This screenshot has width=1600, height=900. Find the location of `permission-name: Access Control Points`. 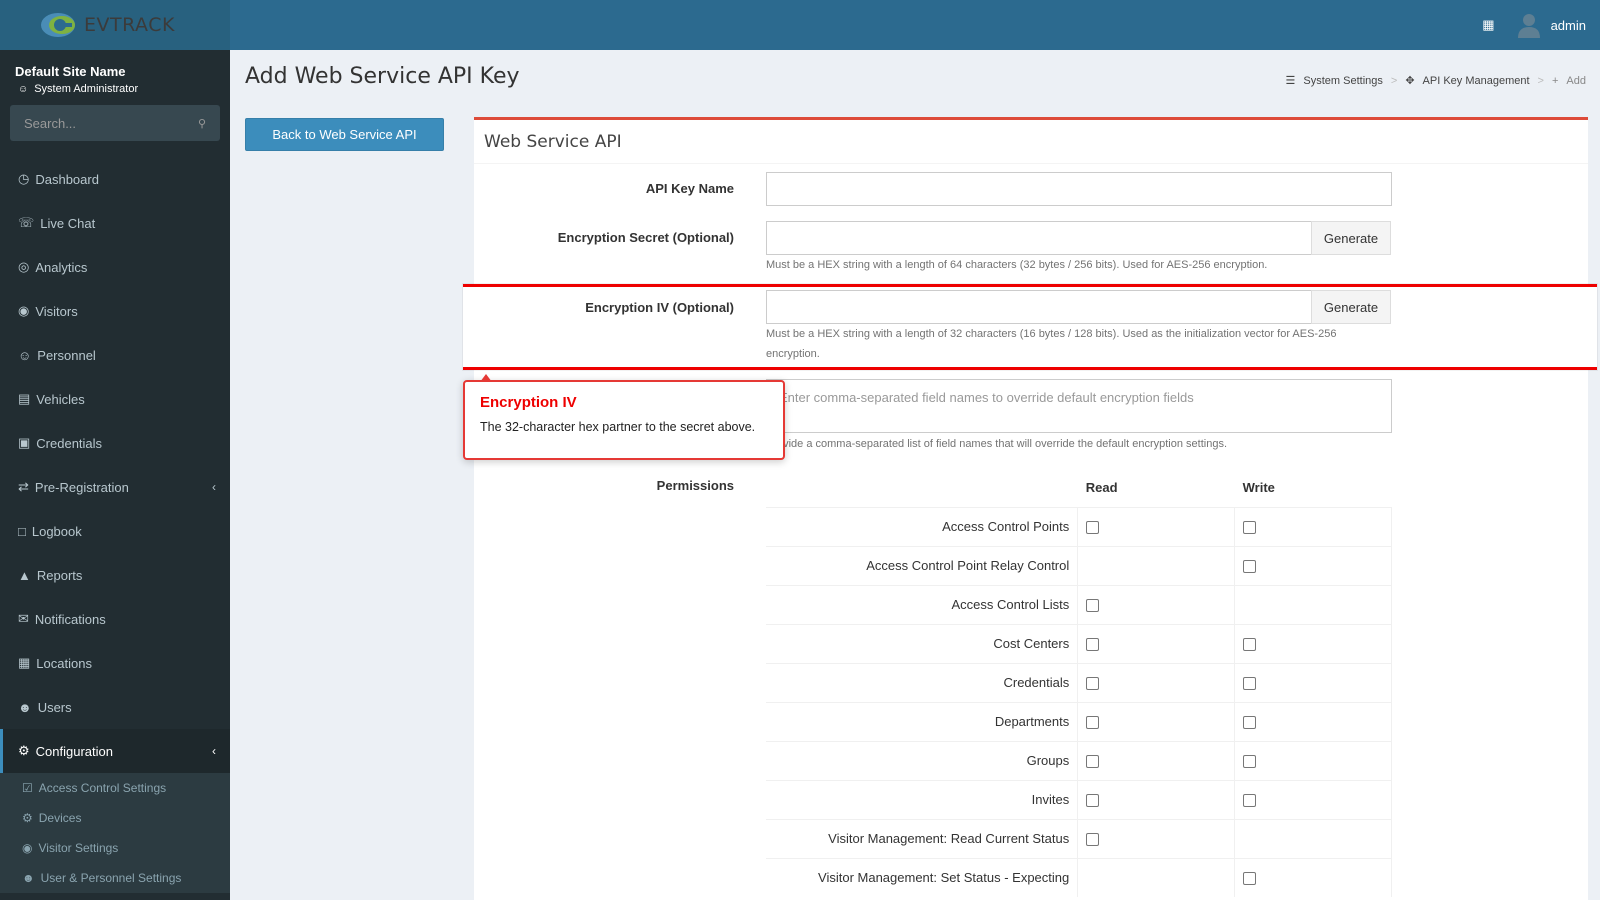

permission-name: Access Control Points is located at coordinates (922, 526).